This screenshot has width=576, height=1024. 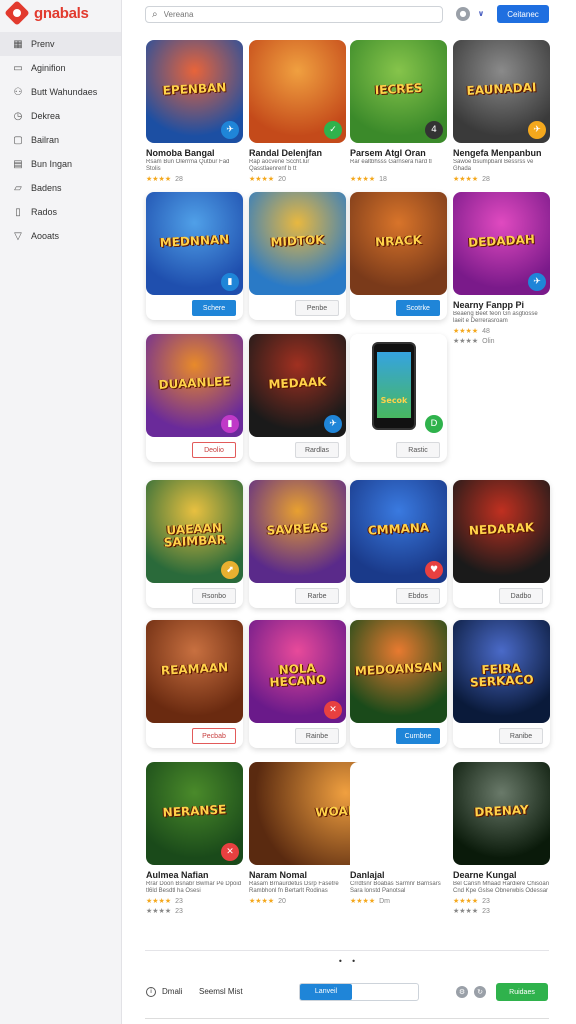 I want to click on card-title: Randal Delenjfan, so click(x=285, y=153).